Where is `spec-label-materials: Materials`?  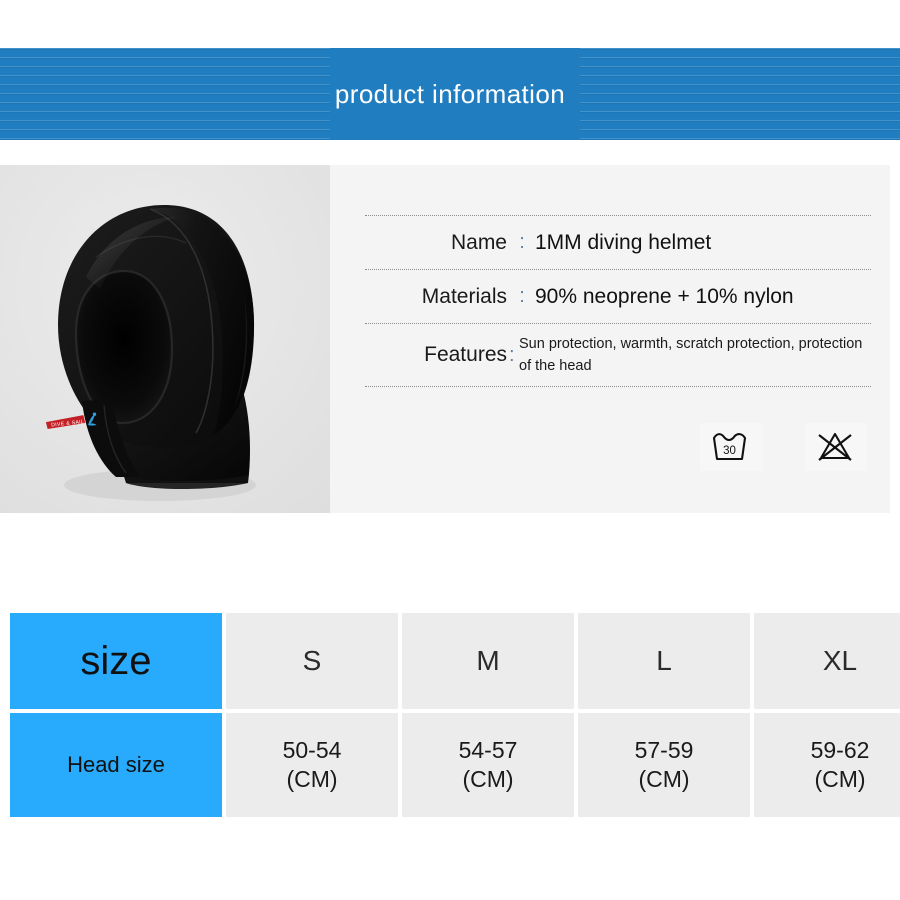 spec-label-materials: Materials is located at coordinates (464, 296).